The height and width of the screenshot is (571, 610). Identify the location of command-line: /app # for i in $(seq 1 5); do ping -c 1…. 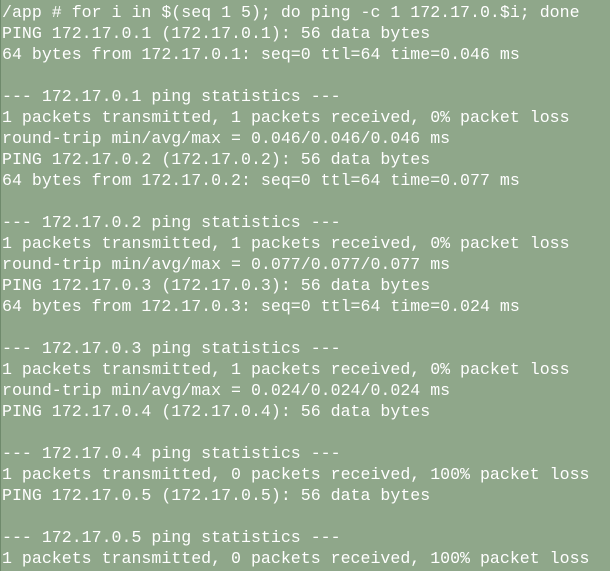
(291, 12).